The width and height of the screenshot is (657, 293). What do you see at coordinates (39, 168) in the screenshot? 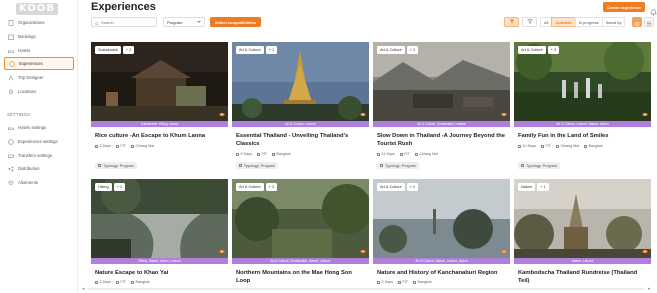
I see `sidebar-item-distribution: Distribution` at bounding box center [39, 168].